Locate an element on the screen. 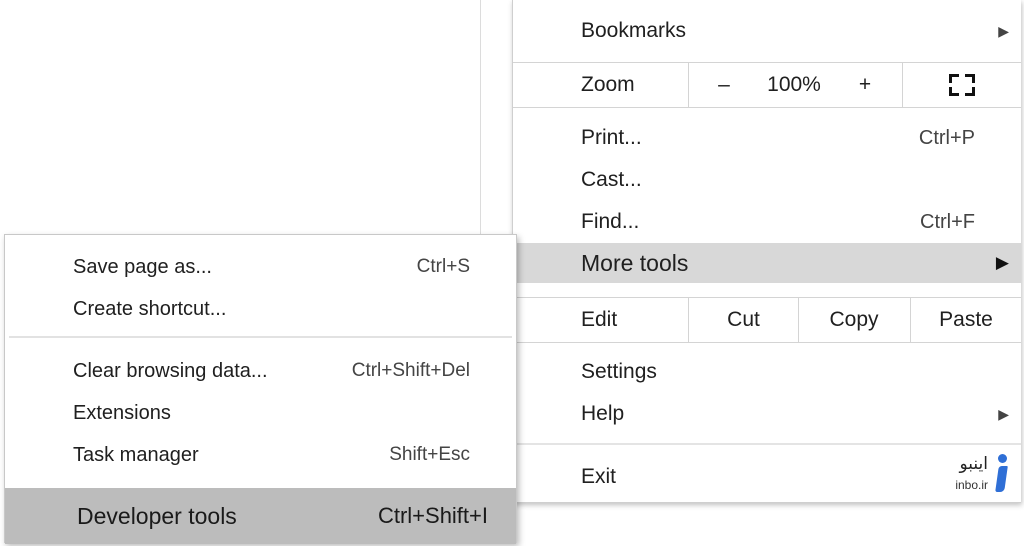  submenu-item-clear-browsing-data: Clear browsing data... Ctrl+Shift+Del is located at coordinates (260, 371).